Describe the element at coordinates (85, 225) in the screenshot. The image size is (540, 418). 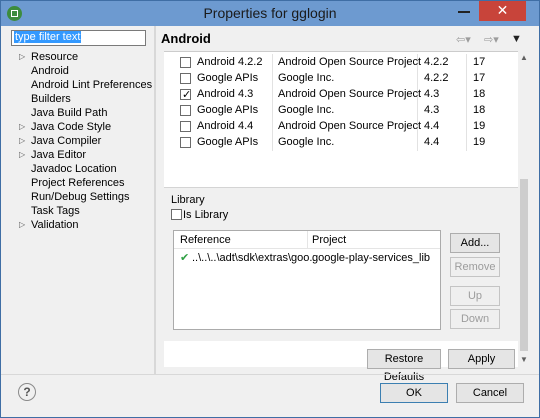
I see `tree-item-validation: ▷ Validation` at that location.